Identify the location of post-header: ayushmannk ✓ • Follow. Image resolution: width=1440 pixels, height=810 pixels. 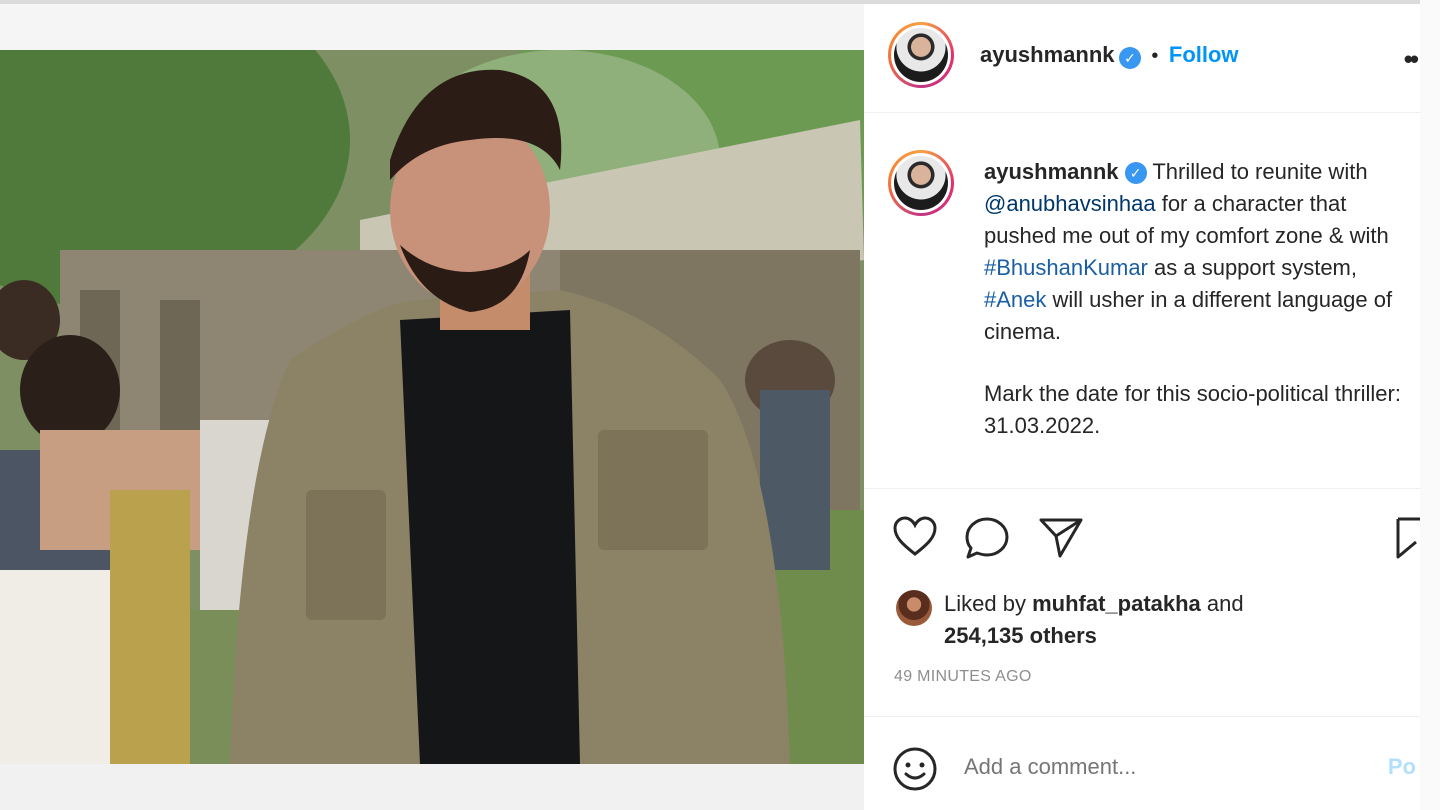
(1109, 55).